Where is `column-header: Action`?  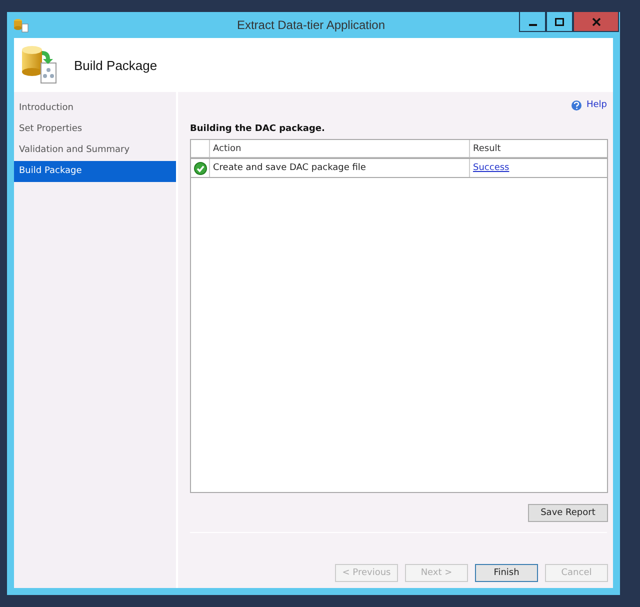
column-header: Action is located at coordinates (340, 148).